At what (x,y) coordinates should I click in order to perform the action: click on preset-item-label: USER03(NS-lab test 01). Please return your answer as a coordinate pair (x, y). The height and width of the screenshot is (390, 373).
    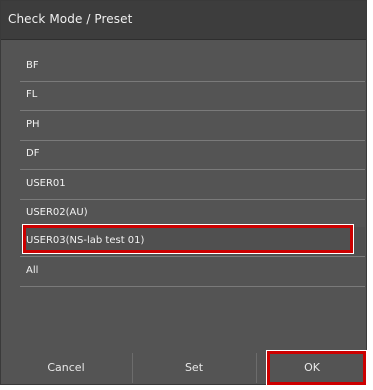
    Looking at the image, I should click on (85, 240).